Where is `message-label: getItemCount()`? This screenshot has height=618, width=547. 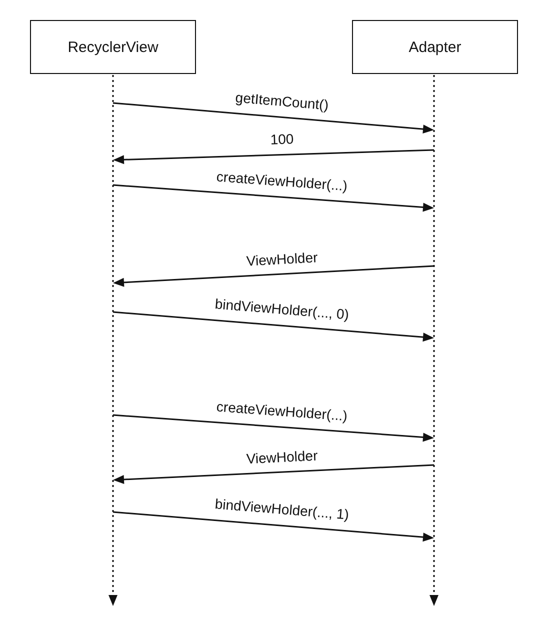 message-label: getItemCount() is located at coordinates (281, 100).